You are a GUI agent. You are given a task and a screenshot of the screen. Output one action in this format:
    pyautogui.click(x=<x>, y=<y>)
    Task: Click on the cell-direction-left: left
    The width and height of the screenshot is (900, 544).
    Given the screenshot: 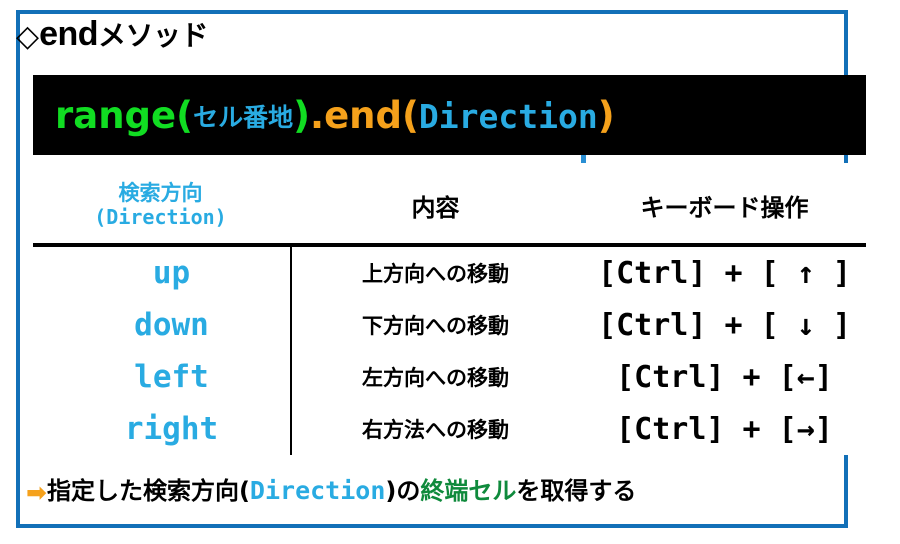 What is the action you would take?
    pyautogui.click(x=160, y=377)
    